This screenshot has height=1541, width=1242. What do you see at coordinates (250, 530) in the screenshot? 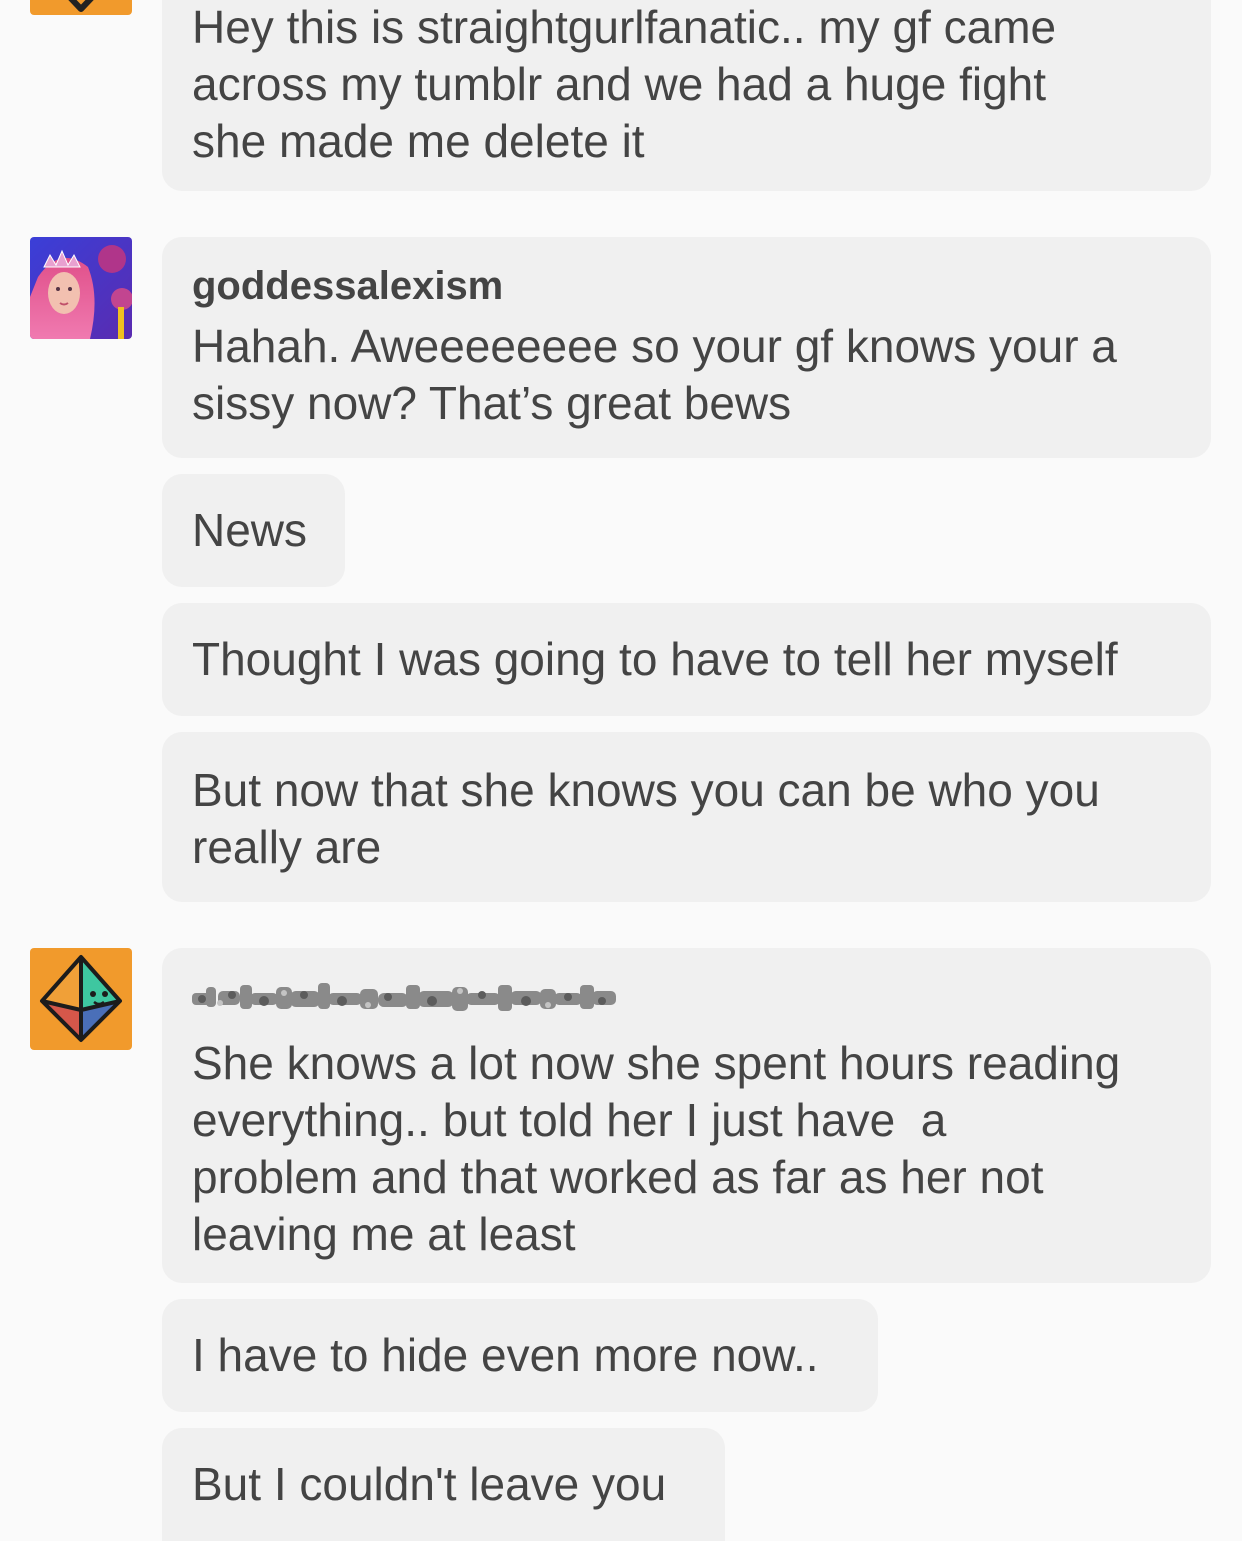
I see `message-text: News` at bounding box center [250, 530].